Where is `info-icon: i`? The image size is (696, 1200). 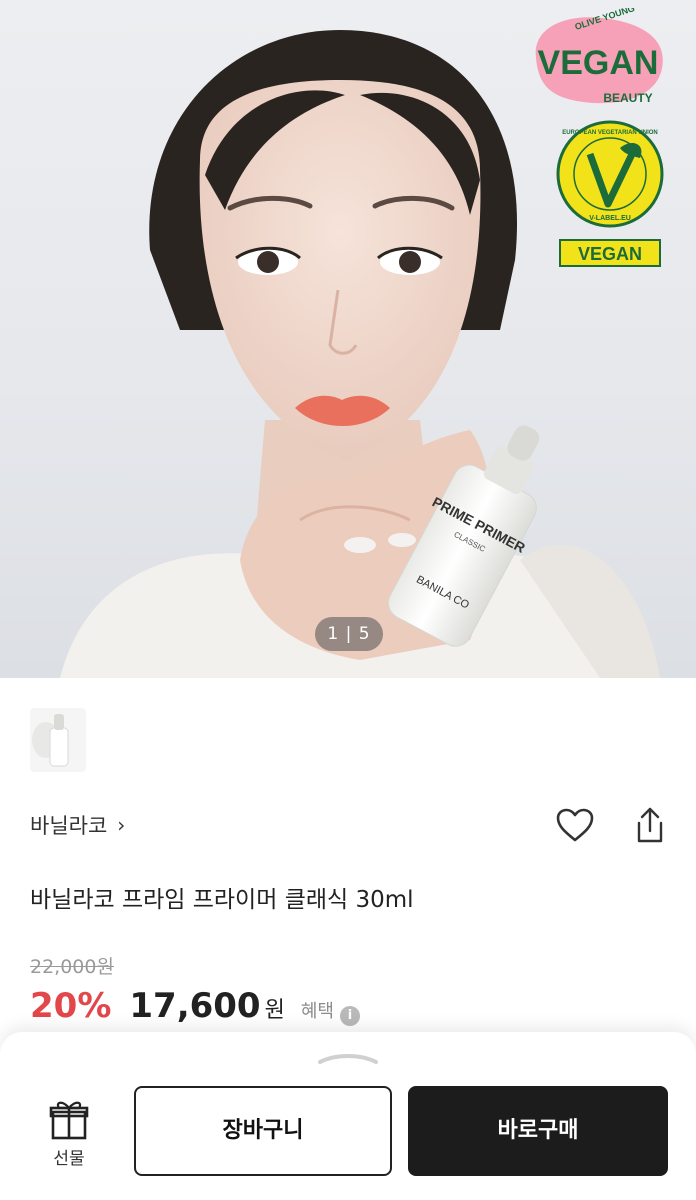
info-icon: i is located at coordinates (349, 1016).